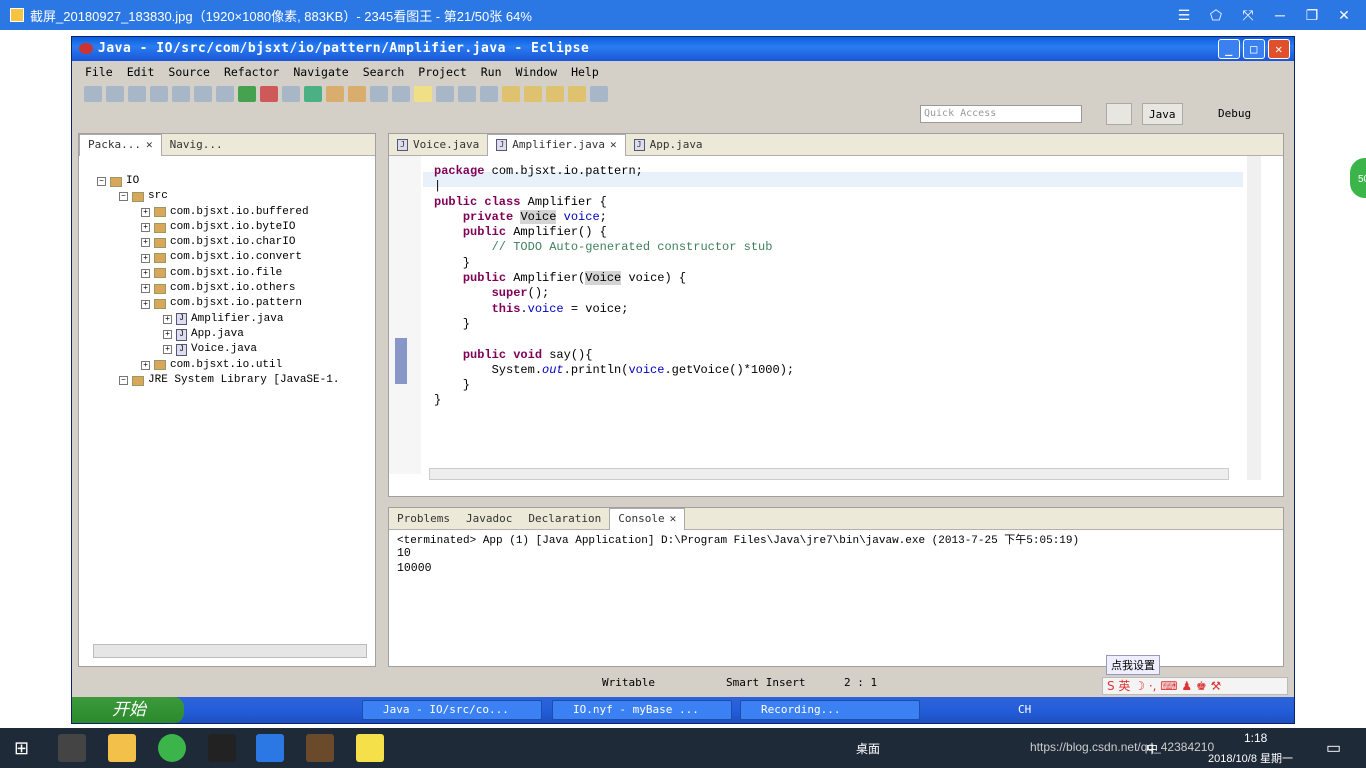 The width and height of the screenshot is (1366, 768). I want to click on windows-start-icon: ⊞, so click(21, 748).